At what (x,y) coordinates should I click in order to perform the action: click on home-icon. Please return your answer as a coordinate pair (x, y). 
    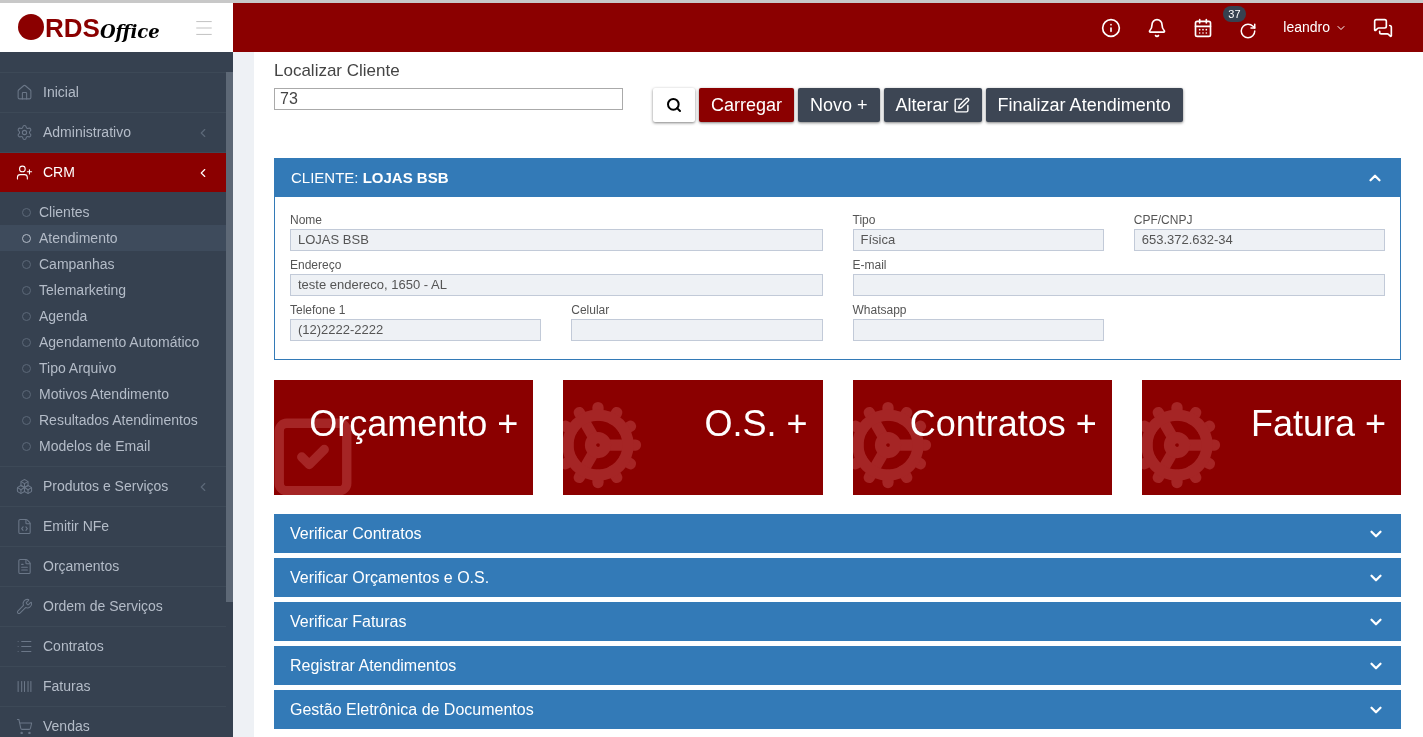
    Looking at the image, I should click on (24, 92).